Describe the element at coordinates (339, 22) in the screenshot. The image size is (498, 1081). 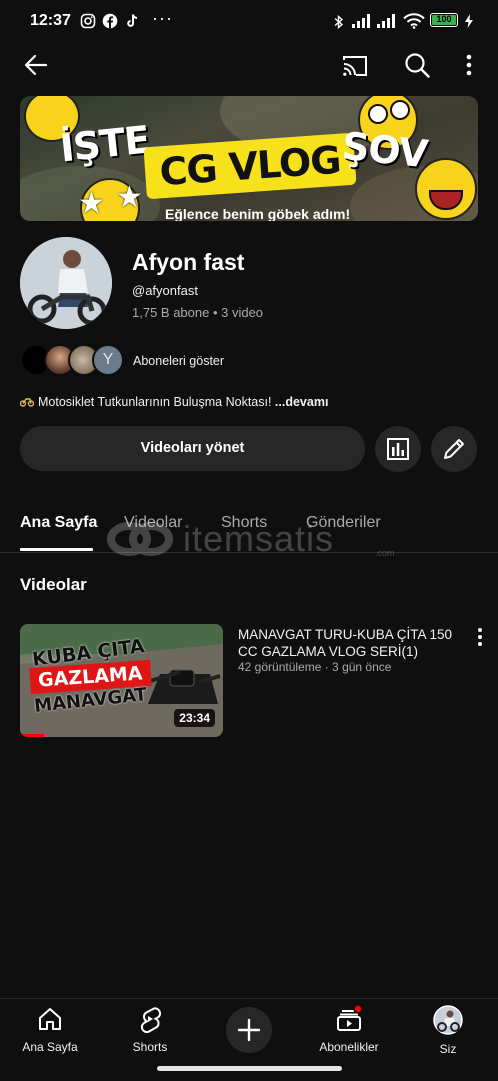
I see `bluetooth-icon` at that location.